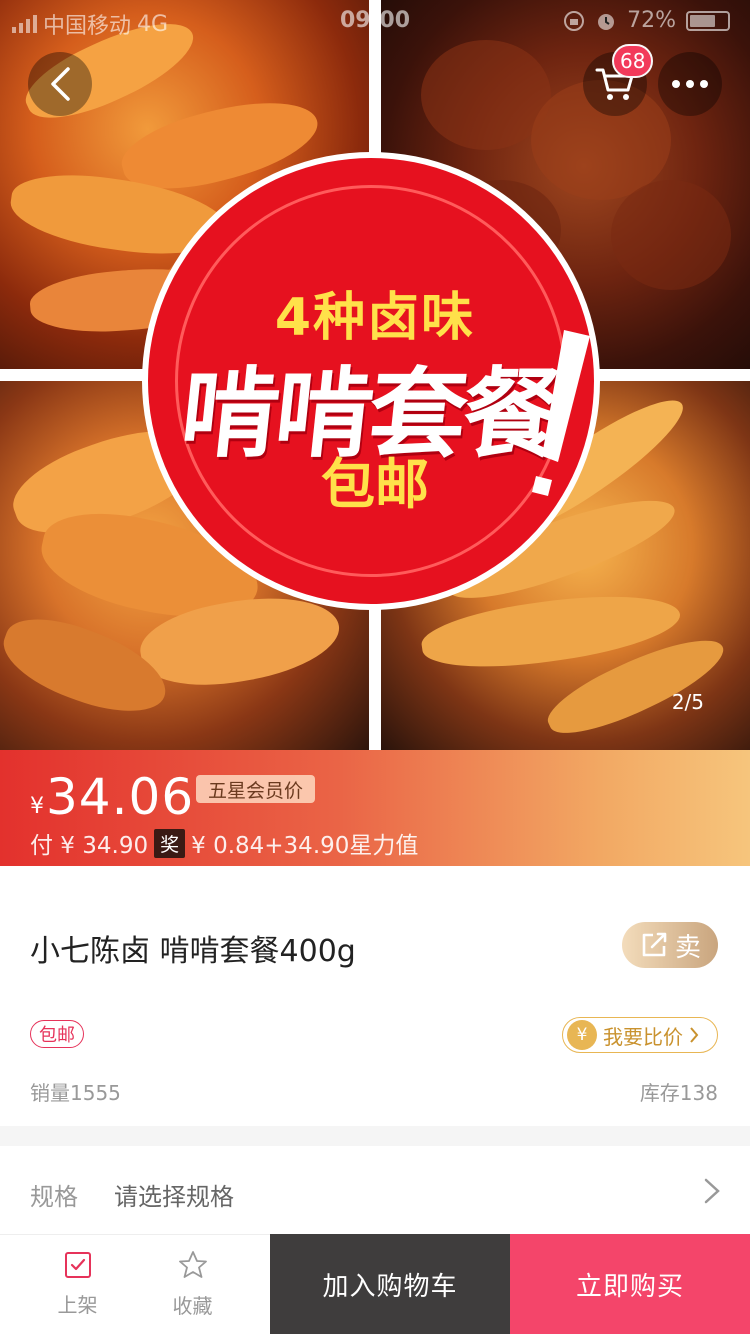  Describe the element at coordinates (77, 1304) in the screenshot. I see `shelf-label: 上架` at that location.